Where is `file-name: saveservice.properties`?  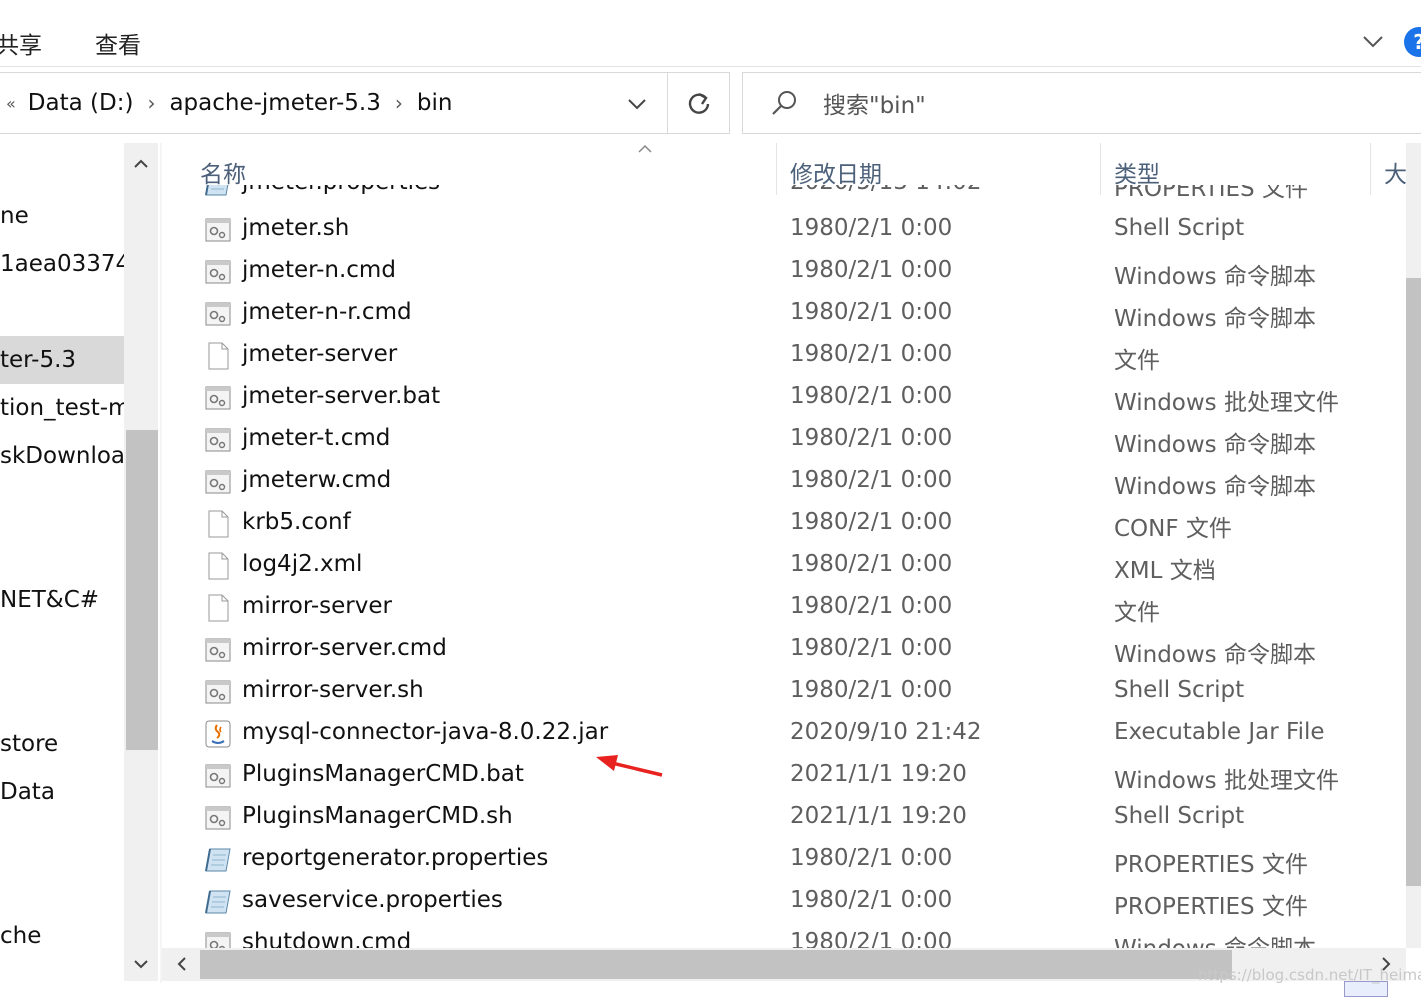 file-name: saveservice.properties is located at coordinates (372, 900).